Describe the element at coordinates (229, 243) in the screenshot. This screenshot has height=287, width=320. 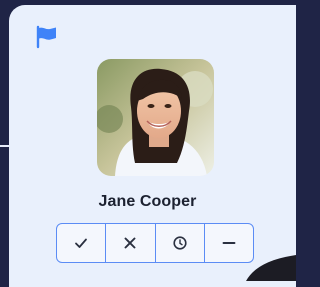
I see `minus-icon` at that location.